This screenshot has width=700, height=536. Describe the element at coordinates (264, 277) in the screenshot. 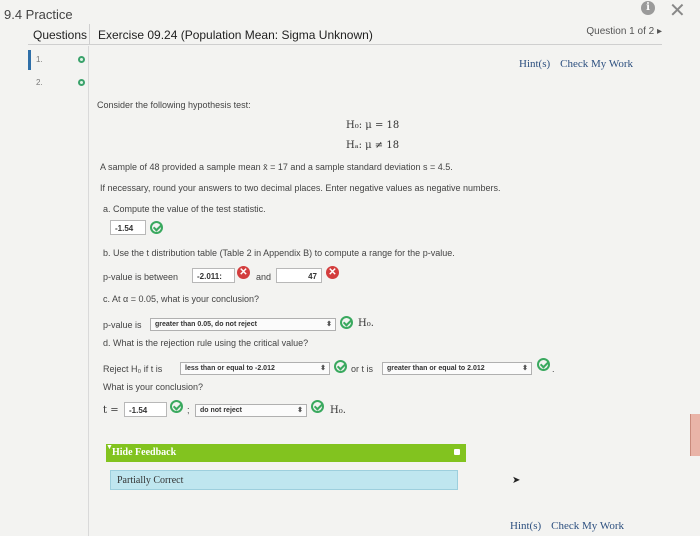

I see `and-label: and` at that location.